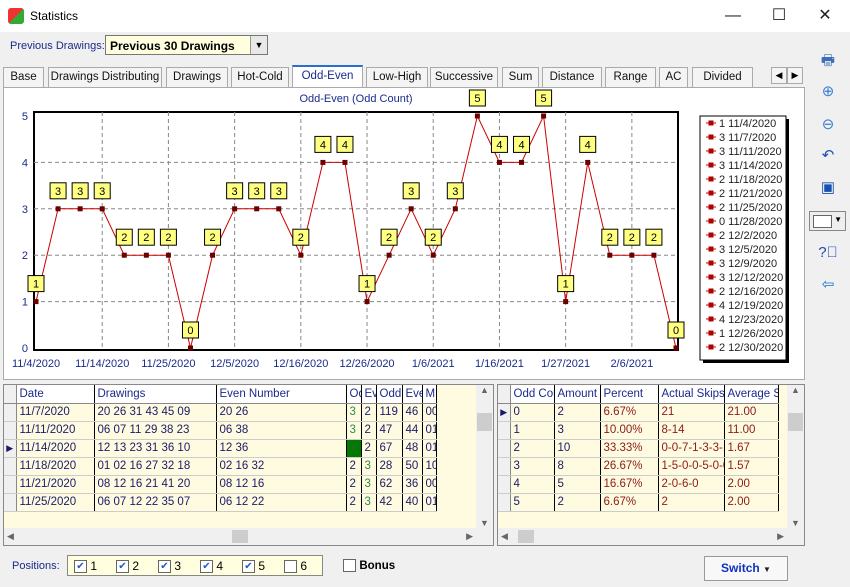 The width and height of the screenshot is (850, 587). Describe the element at coordinates (504, 394) in the screenshot. I see `row-indicator-header` at that location.